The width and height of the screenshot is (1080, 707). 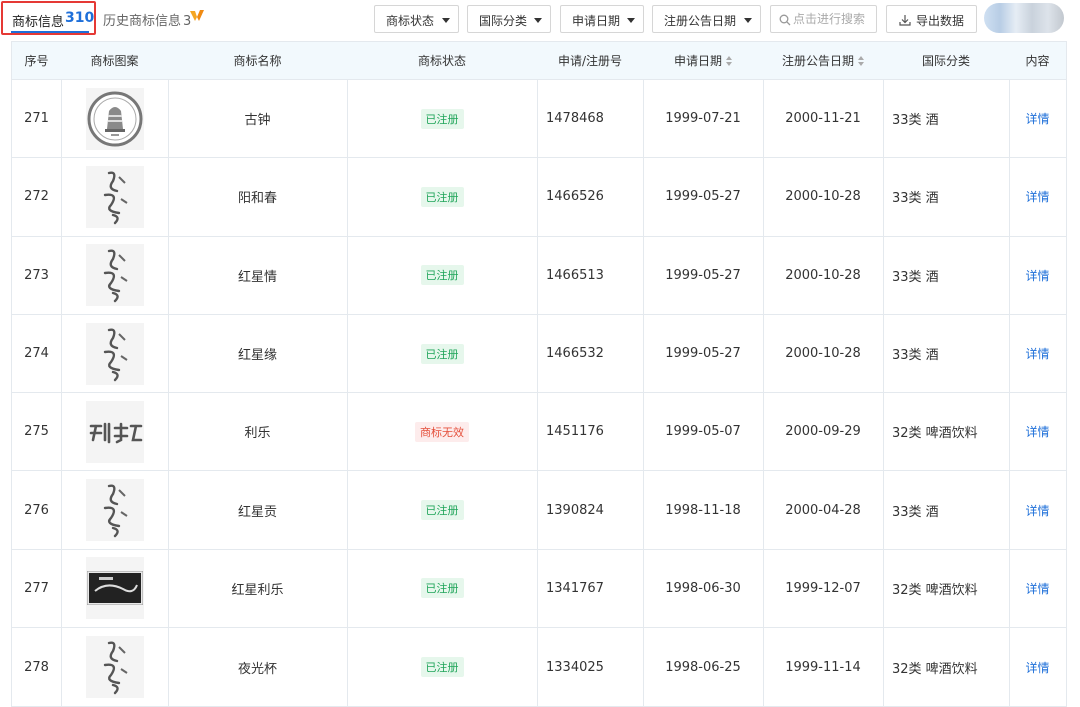 What do you see at coordinates (703, 119) in the screenshot?
I see `apply-date: 1999-07-21` at bounding box center [703, 119].